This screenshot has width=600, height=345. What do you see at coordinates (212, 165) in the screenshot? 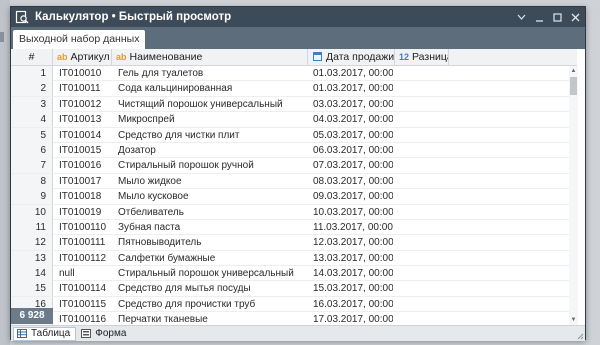
I see `cell-name: Стиральный порошок ручной` at bounding box center [212, 165].